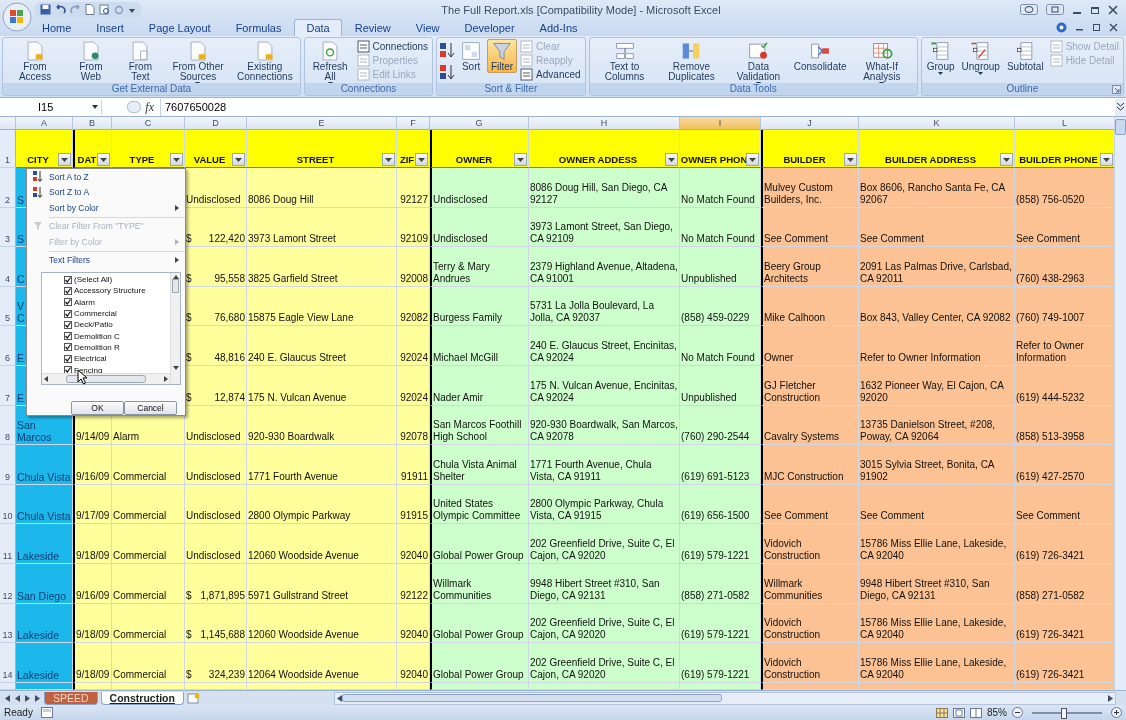 The width and height of the screenshot is (1126, 720). What do you see at coordinates (1096, 27) in the screenshot?
I see `restore-icon` at bounding box center [1096, 27].